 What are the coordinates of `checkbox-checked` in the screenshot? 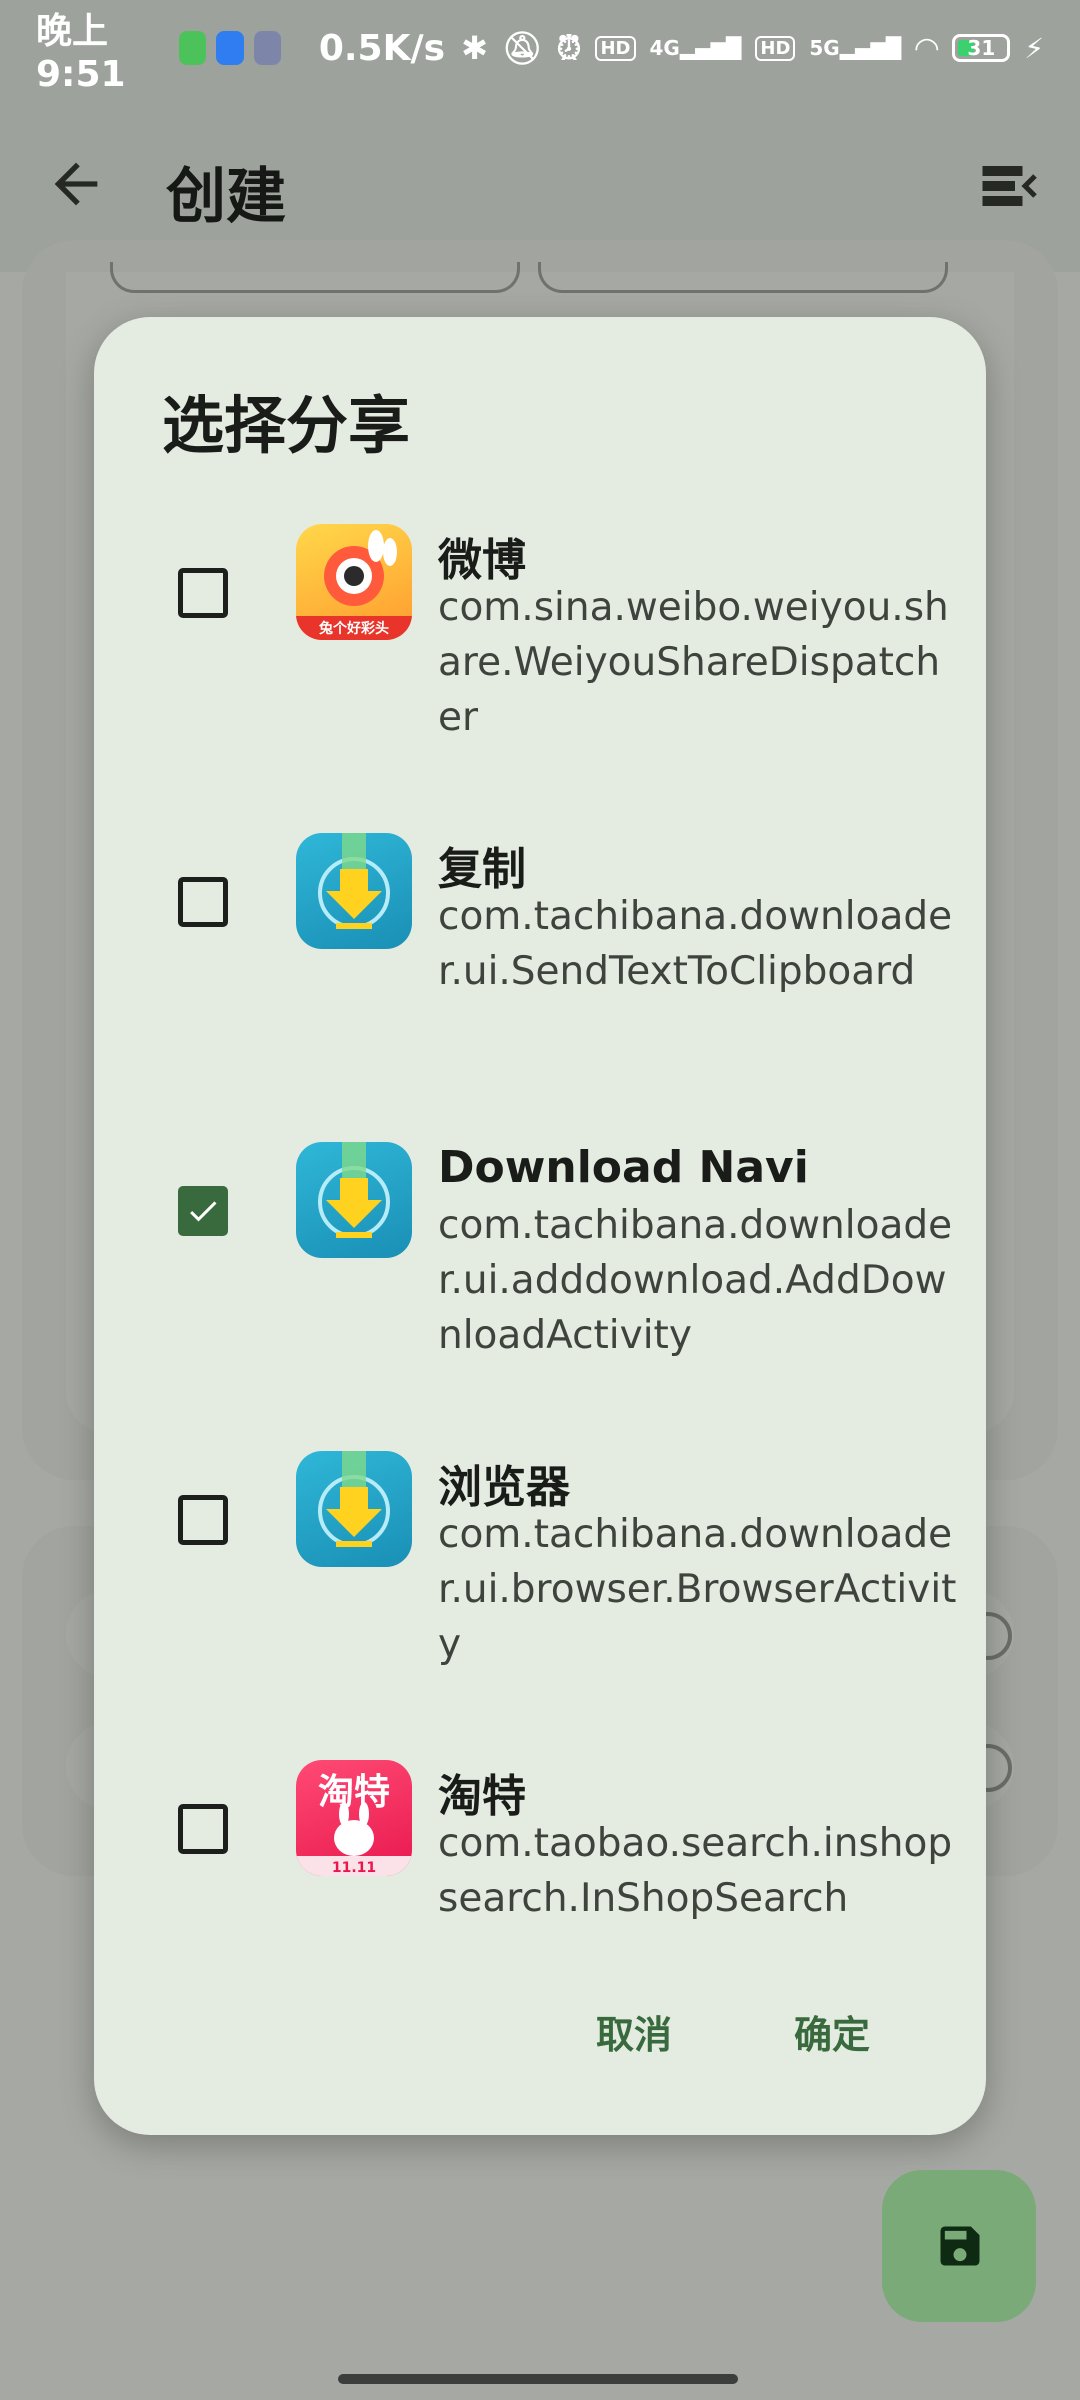 It's located at (203, 1211).